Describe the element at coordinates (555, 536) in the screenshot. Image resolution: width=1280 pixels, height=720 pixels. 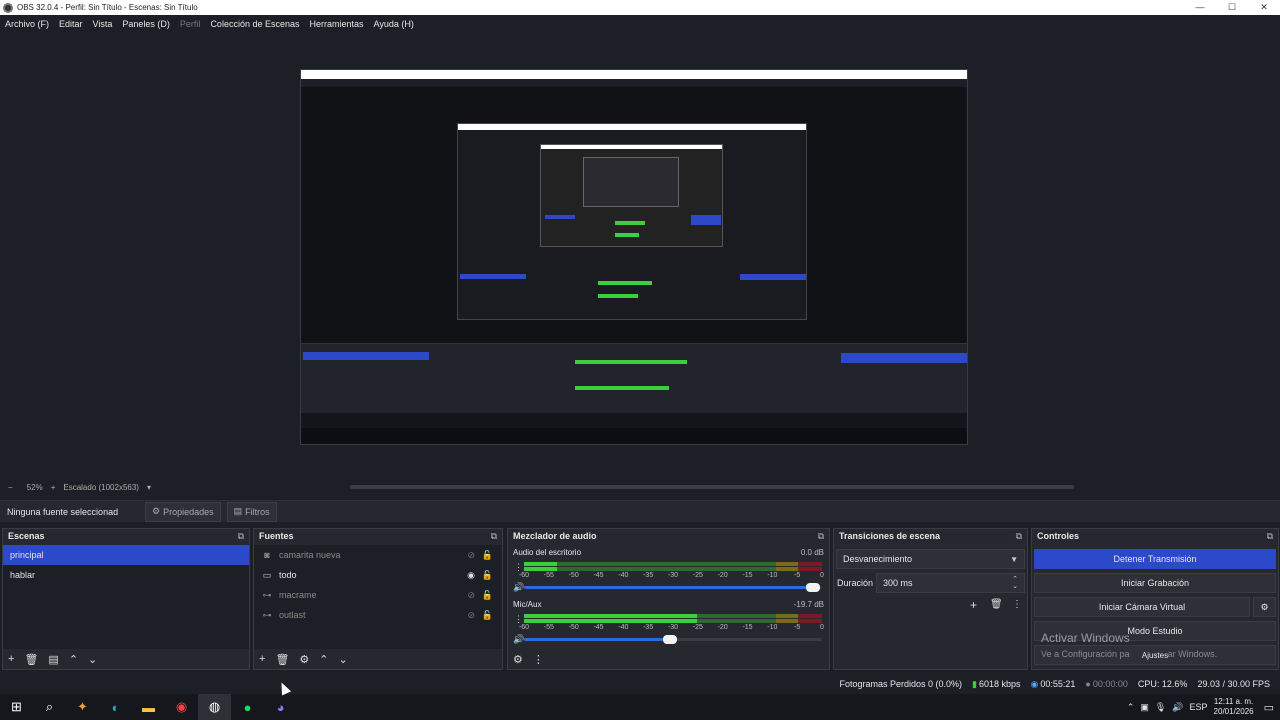
I see `mixer-title: Mezclador de audio` at that location.